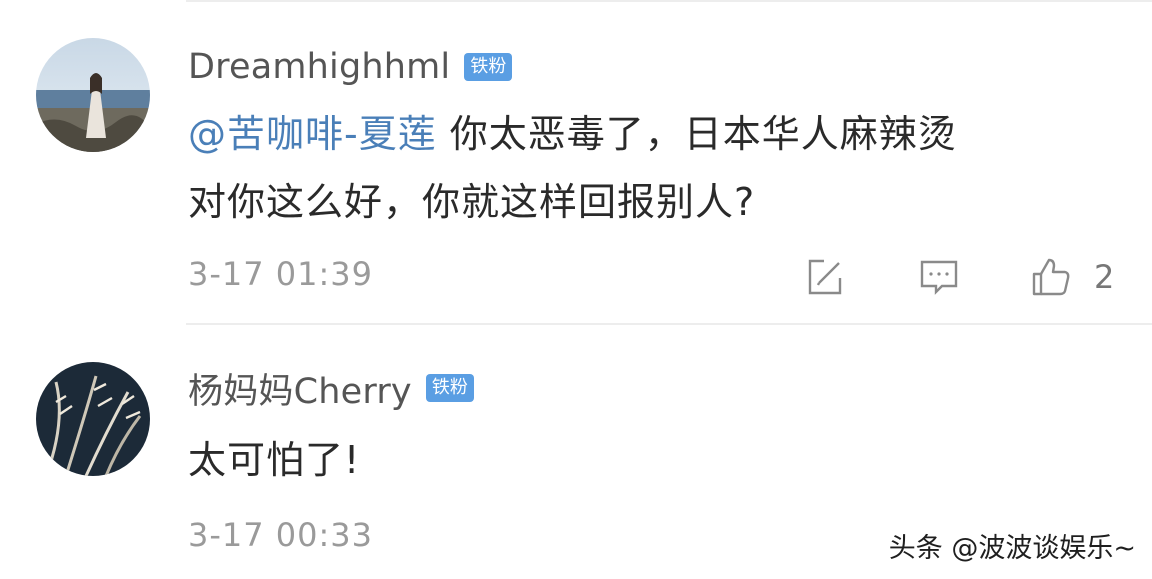 This screenshot has width=1152, height=579. What do you see at coordinates (281, 535) in the screenshot?
I see `timestamp: 3-17 00:33` at bounding box center [281, 535].